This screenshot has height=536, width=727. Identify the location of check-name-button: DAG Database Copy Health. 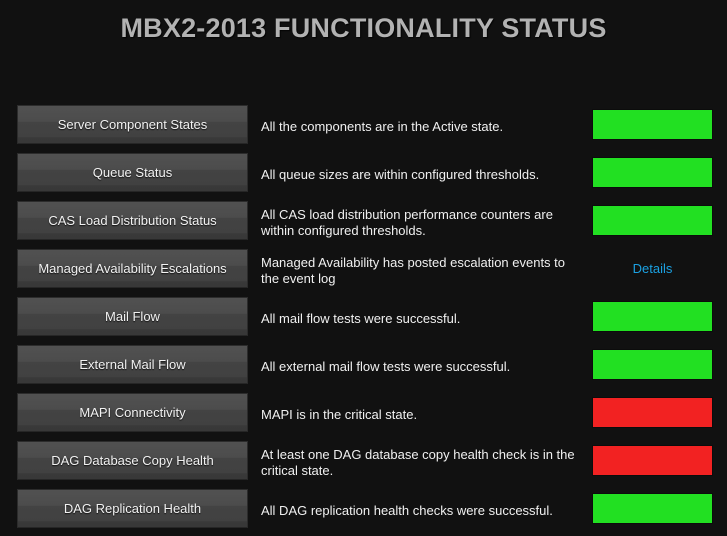
(132, 460).